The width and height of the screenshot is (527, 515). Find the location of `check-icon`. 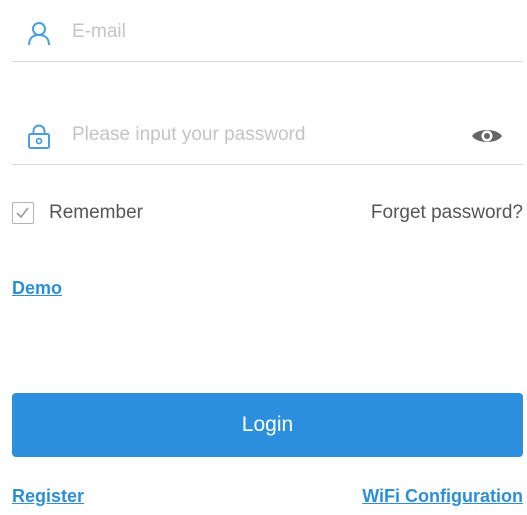

check-icon is located at coordinates (22, 213).